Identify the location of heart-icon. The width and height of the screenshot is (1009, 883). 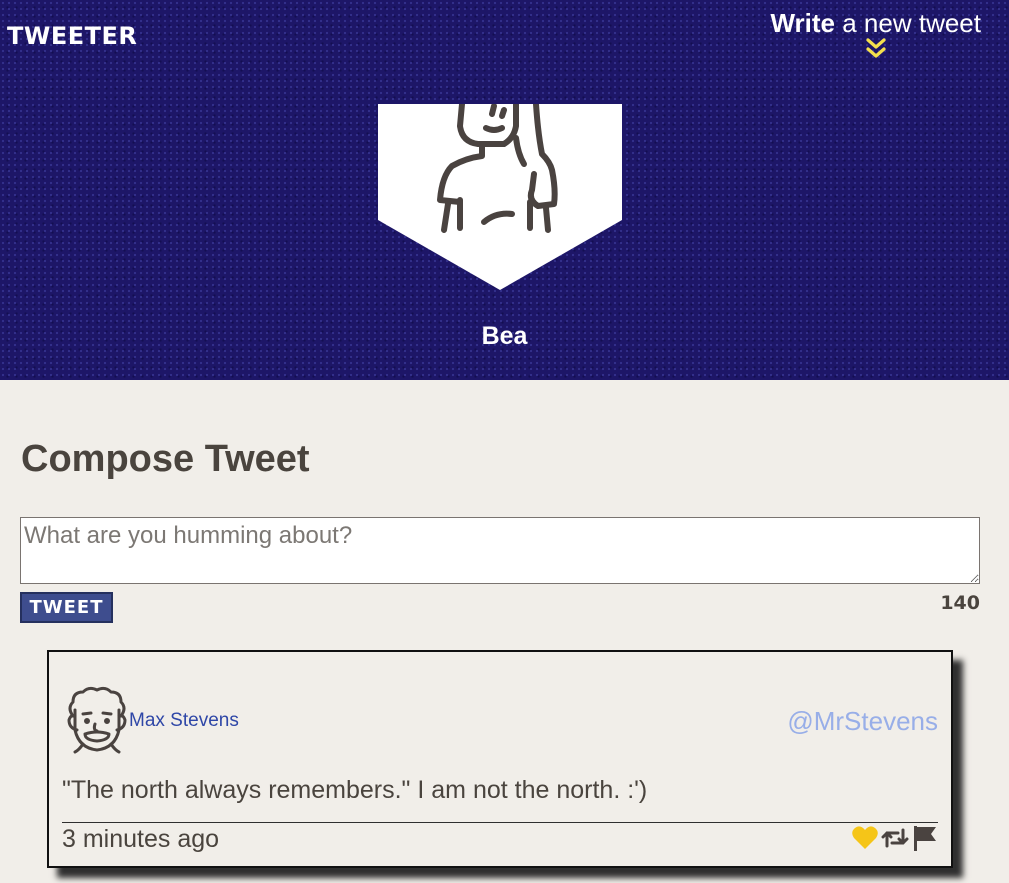
(865, 838).